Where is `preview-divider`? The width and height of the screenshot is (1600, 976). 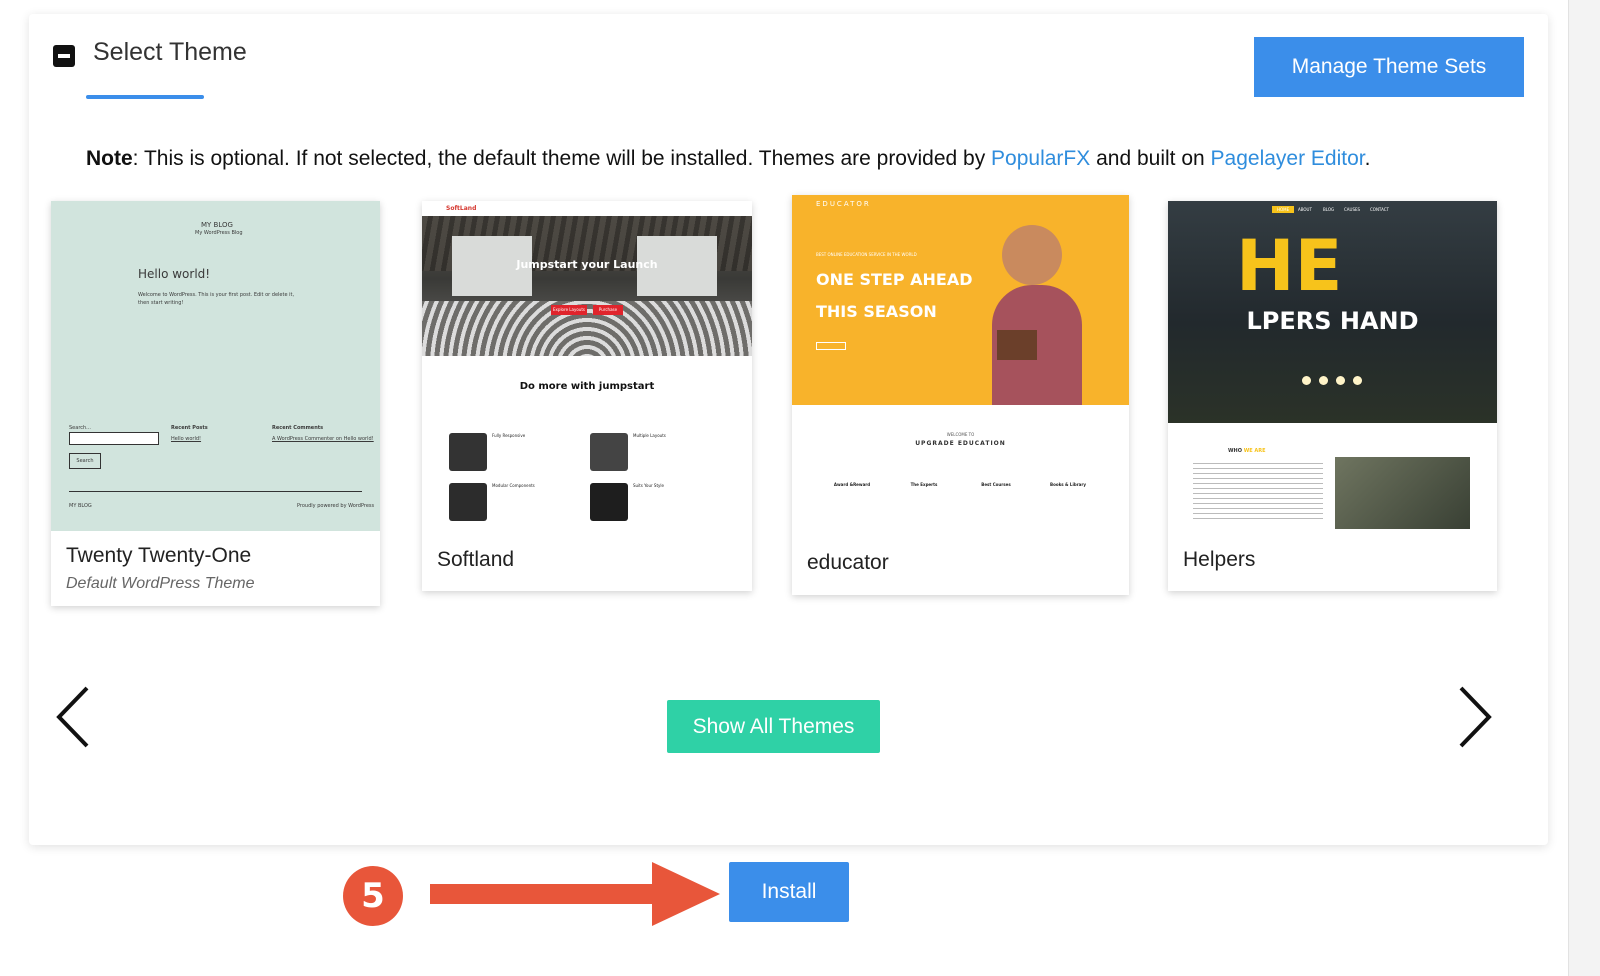 preview-divider is located at coordinates (215, 491).